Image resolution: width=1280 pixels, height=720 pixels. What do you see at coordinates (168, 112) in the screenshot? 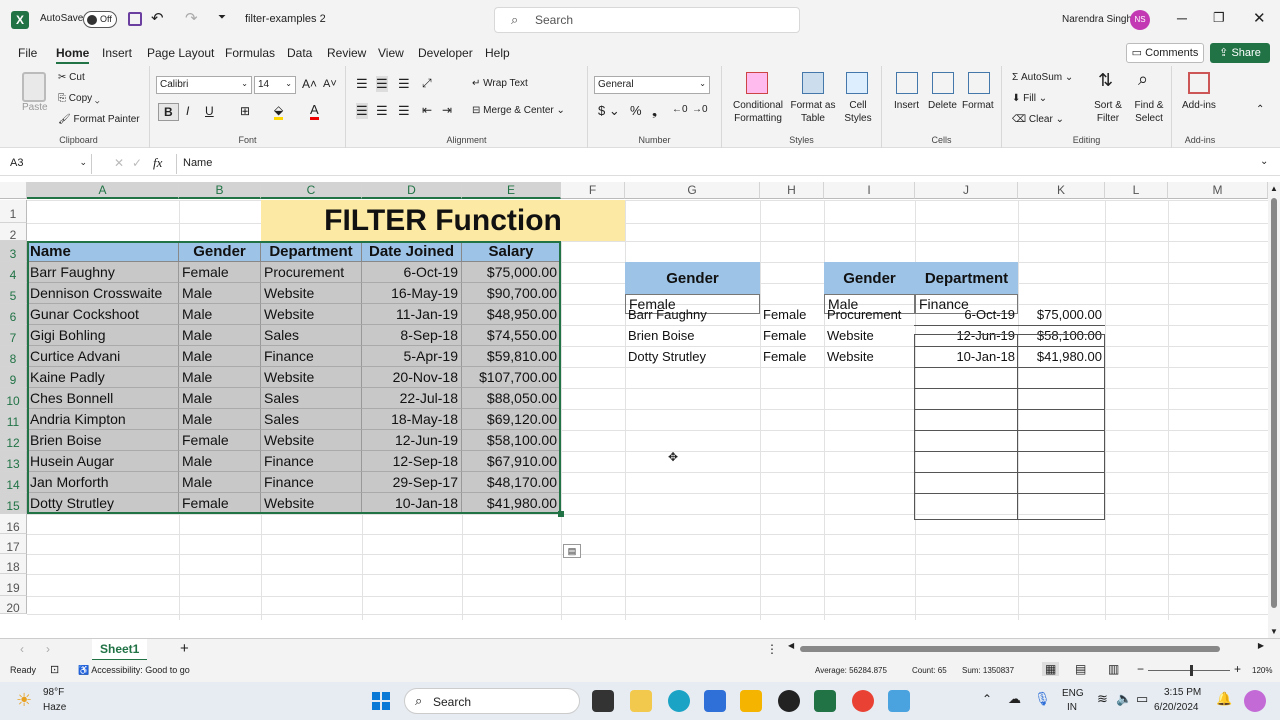
I see `bold-icon: B` at bounding box center [168, 112].